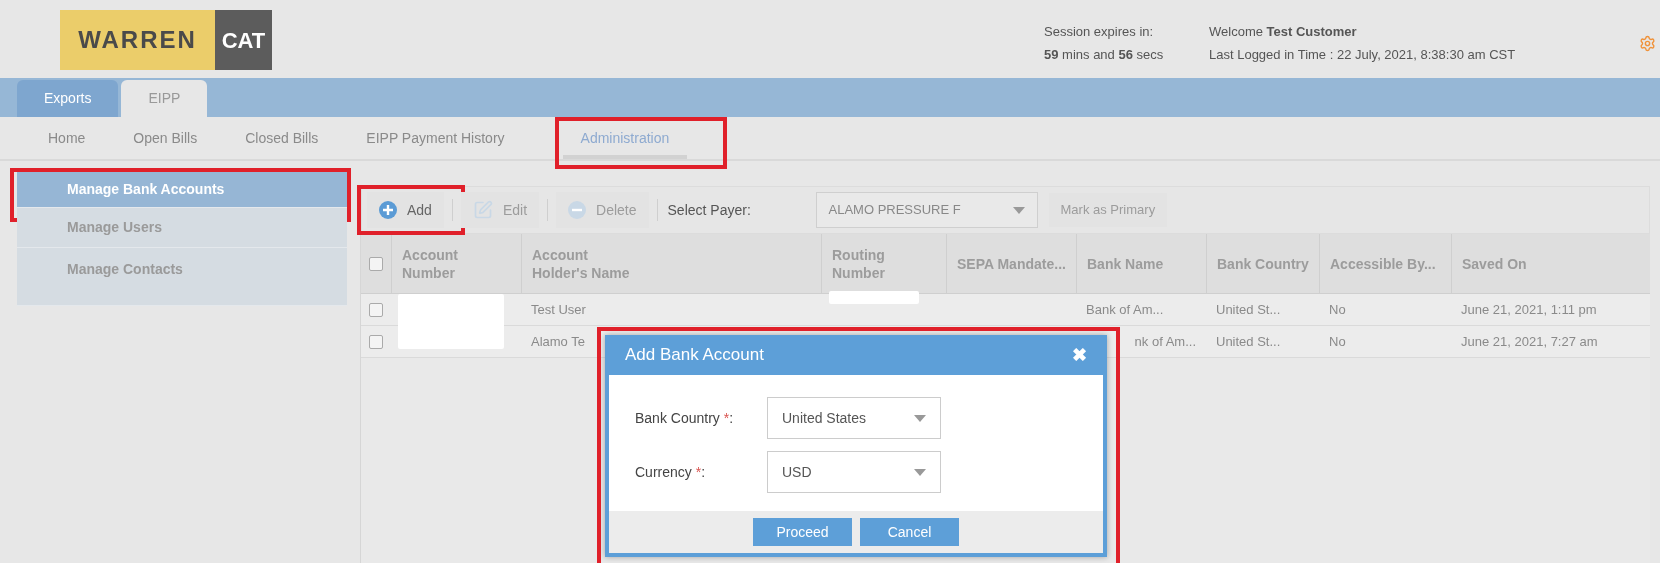 This screenshot has width=1660, height=563. I want to click on column-header: Account Number, so click(456, 263).